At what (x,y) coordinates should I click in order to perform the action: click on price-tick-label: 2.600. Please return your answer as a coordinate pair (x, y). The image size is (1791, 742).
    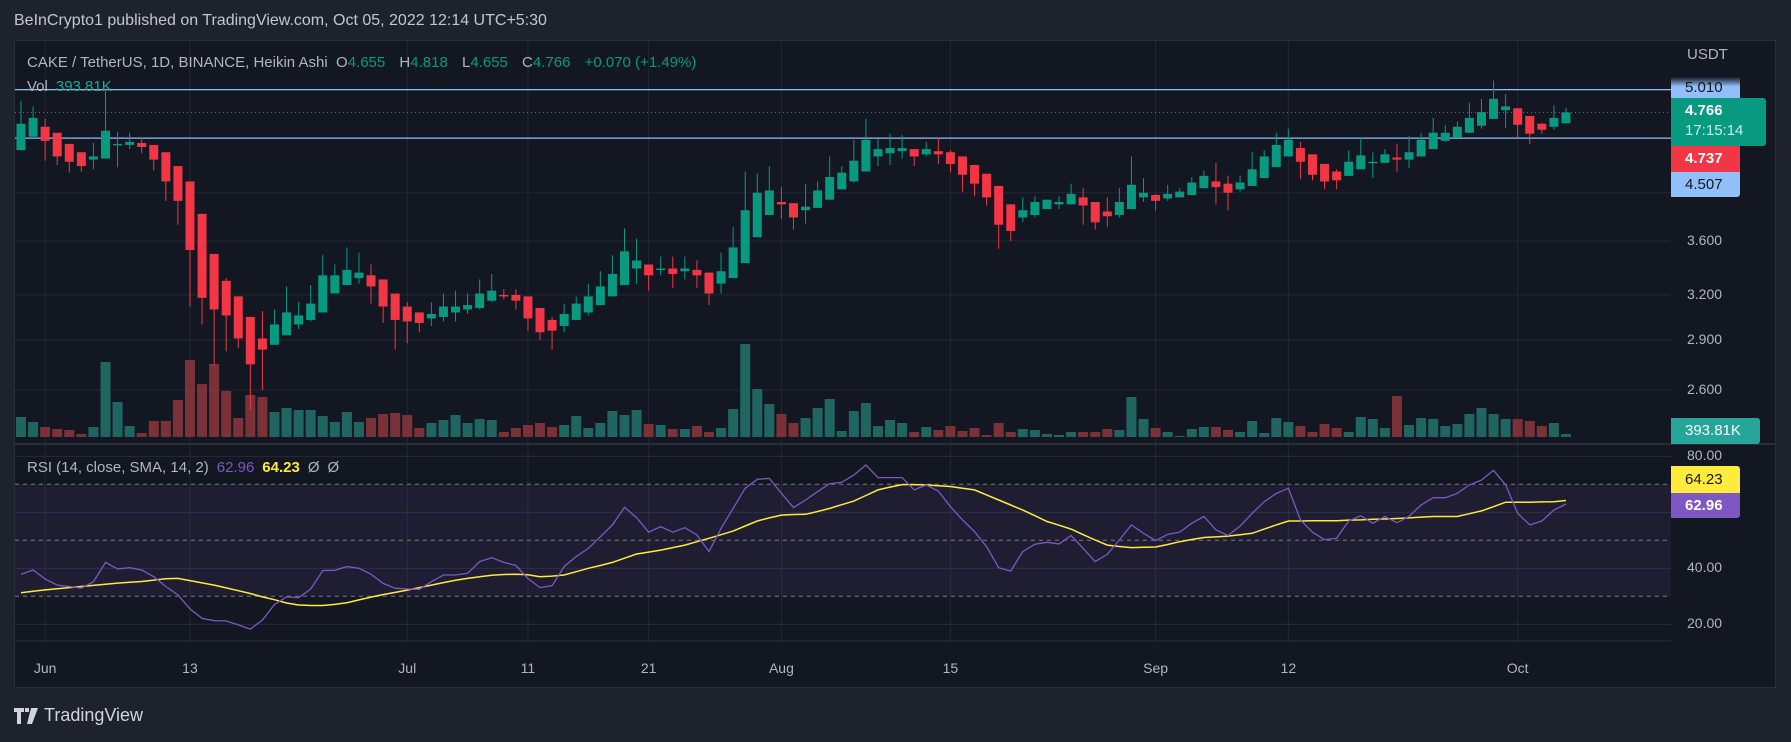
    Looking at the image, I should click on (1705, 389).